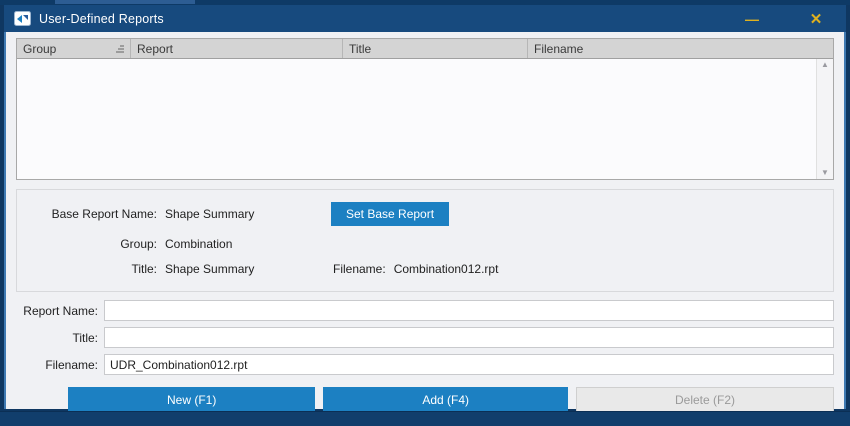 This screenshot has width=850, height=426. I want to click on sort-icon, so click(120, 48).